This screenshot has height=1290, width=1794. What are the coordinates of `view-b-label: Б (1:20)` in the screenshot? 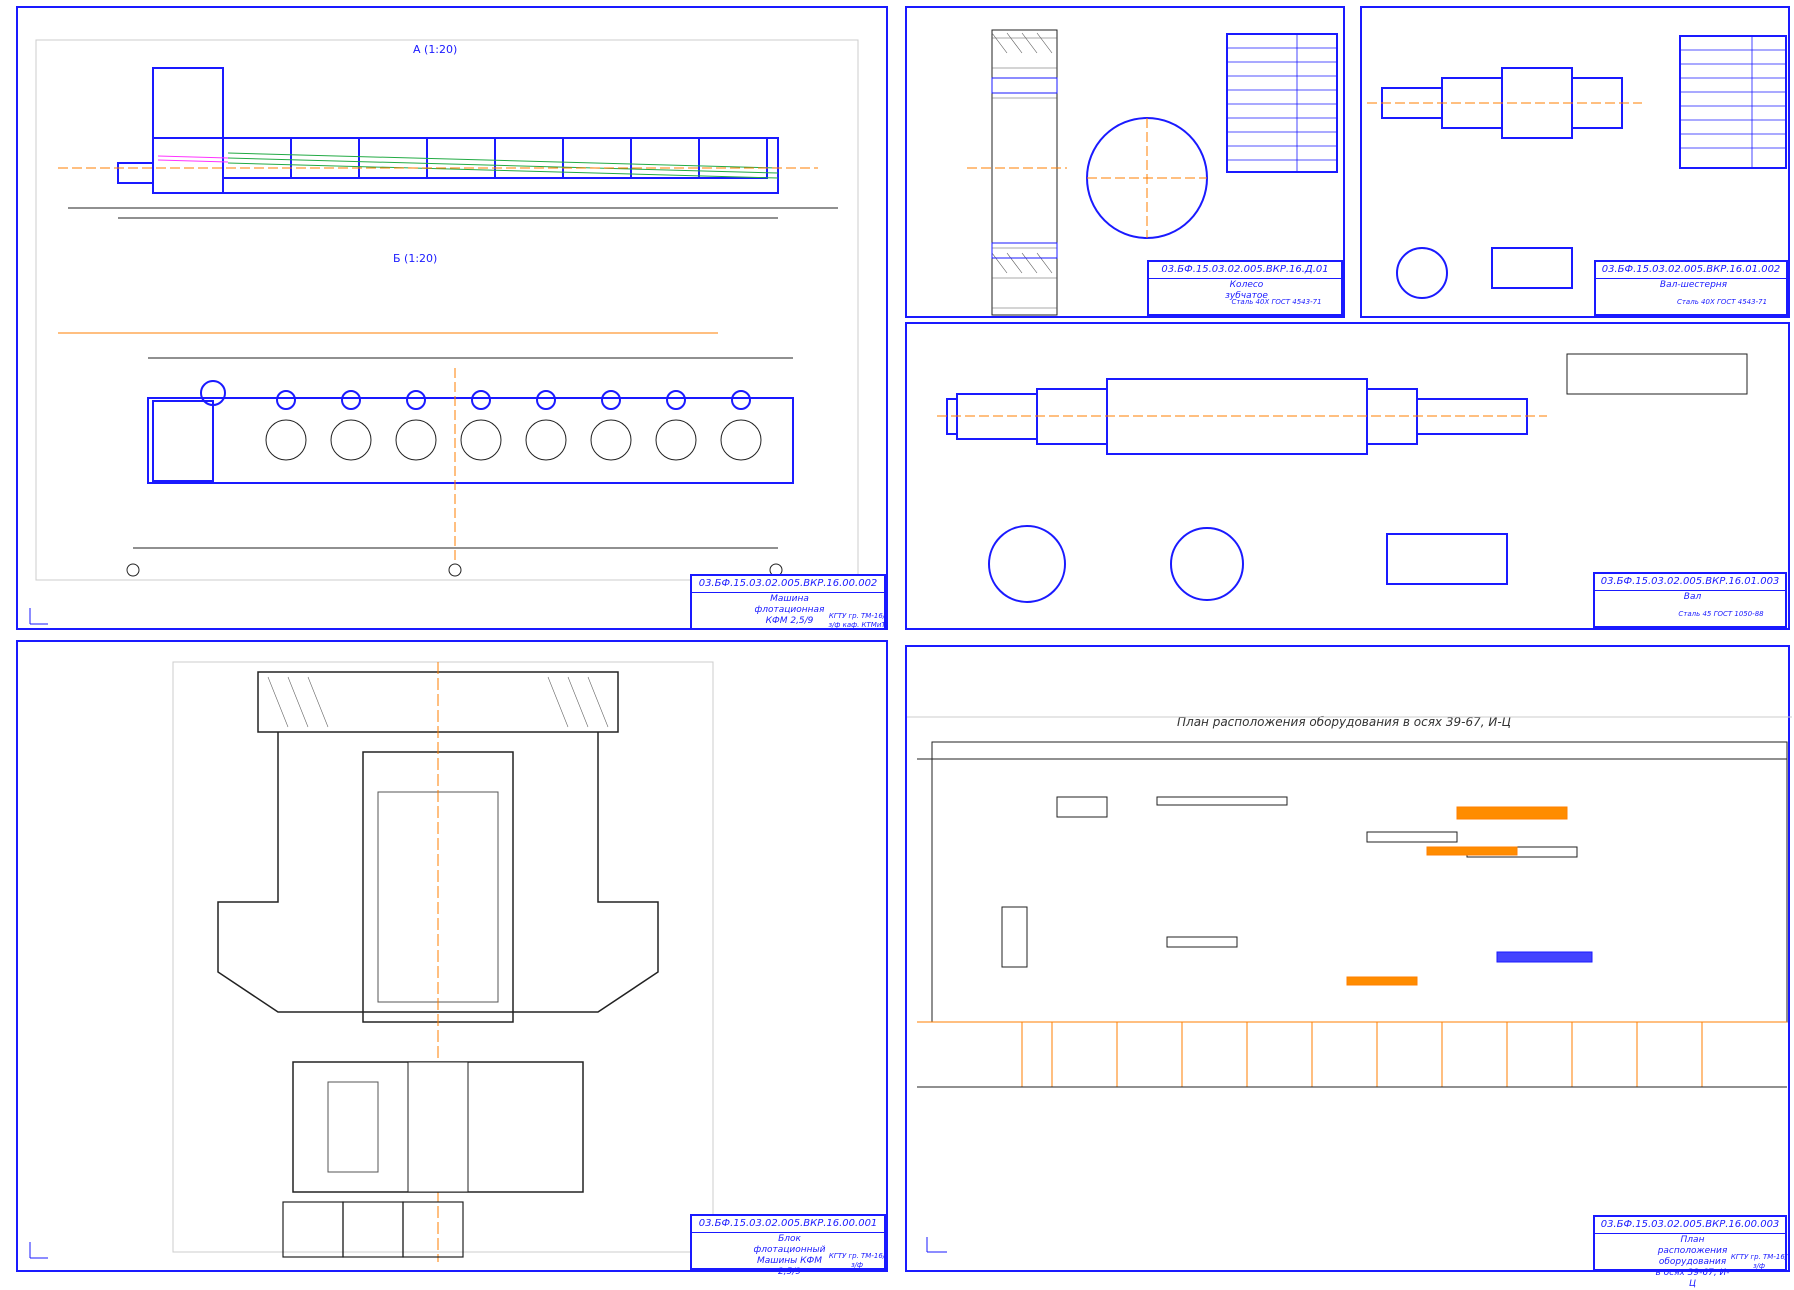 It's located at (415, 258).